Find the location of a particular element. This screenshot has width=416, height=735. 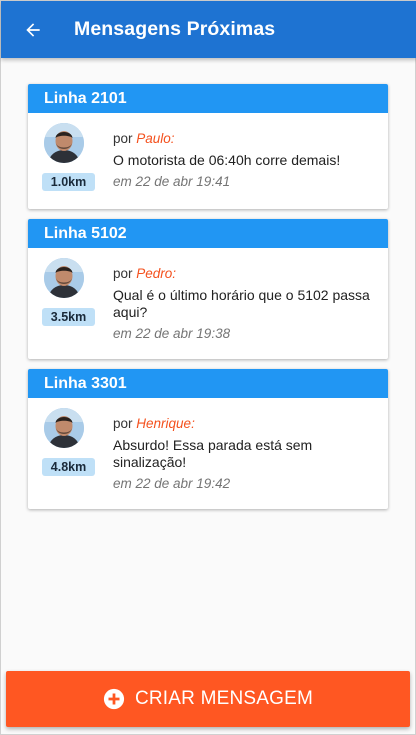

distance-badge: 4.8km is located at coordinates (68, 467).